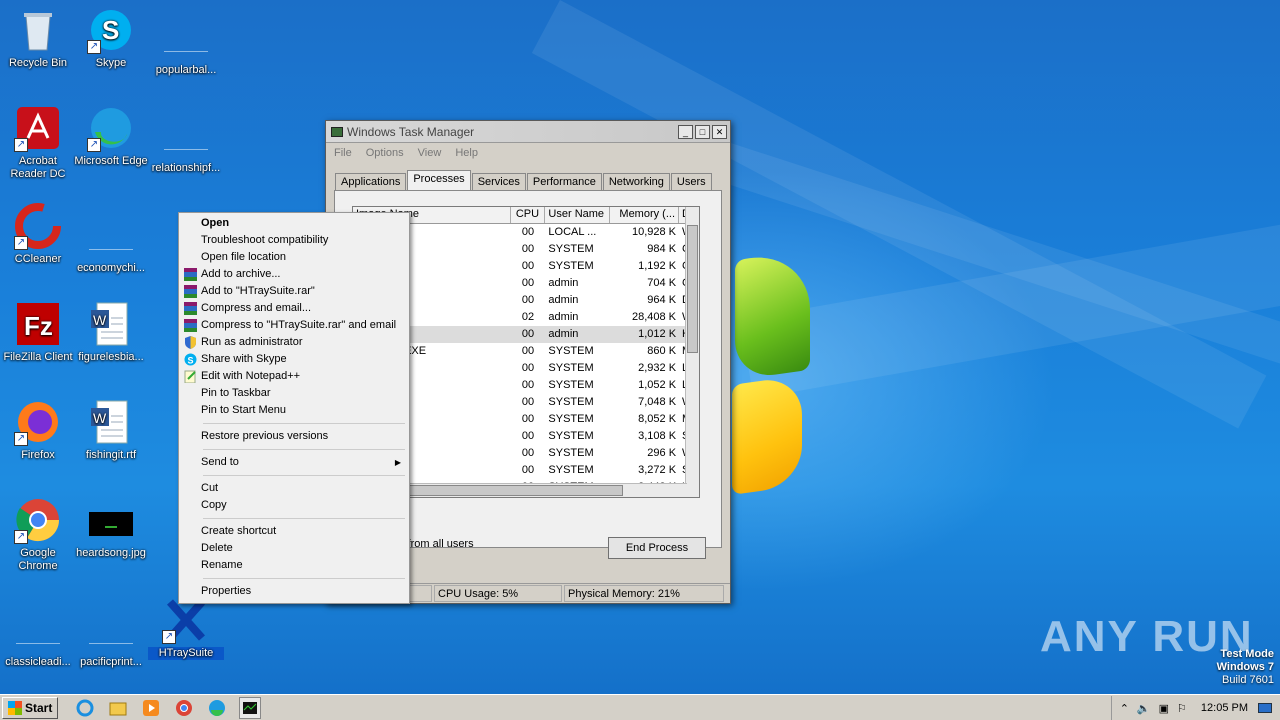 The height and width of the screenshot is (720, 1280). I want to click on close-button: ✕, so click(719, 131).